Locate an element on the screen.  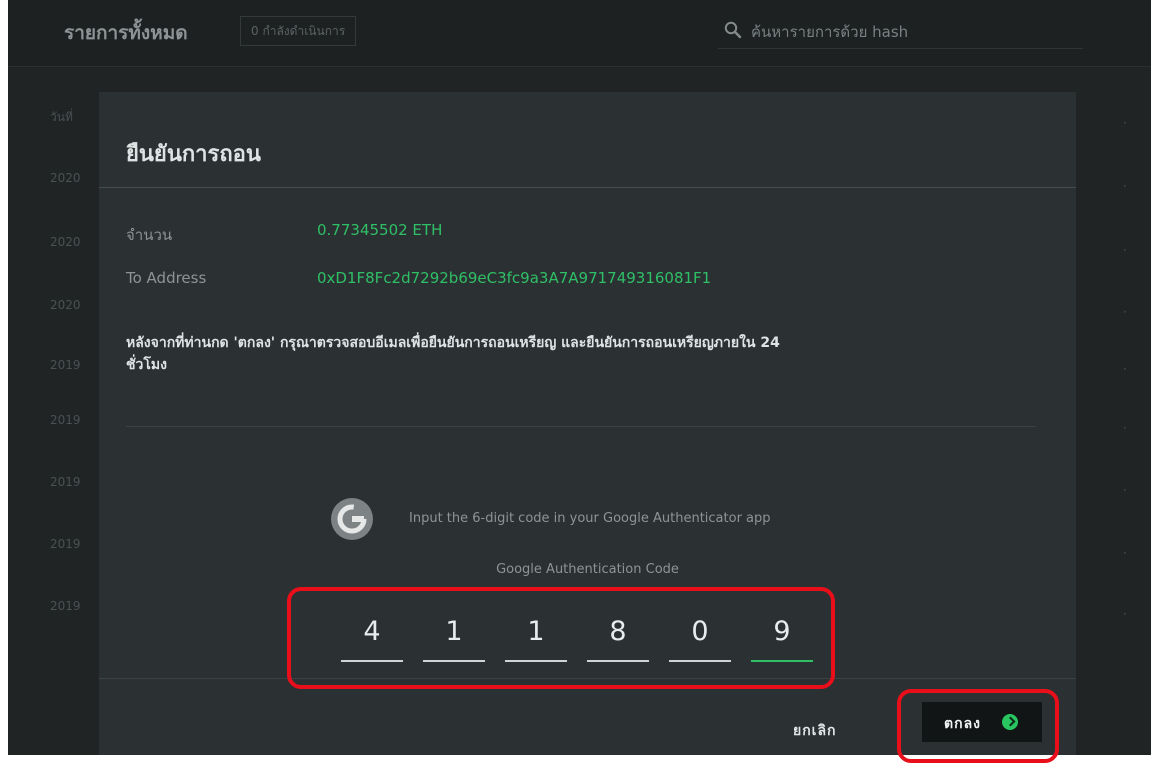
authentication-code-digit-5: 0 is located at coordinates (700, 635).